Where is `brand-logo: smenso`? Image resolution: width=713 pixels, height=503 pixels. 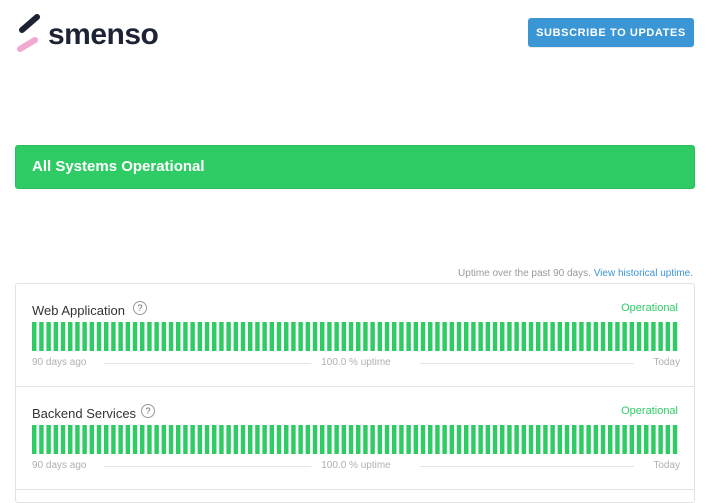
brand-logo: smenso is located at coordinates (91, 34).